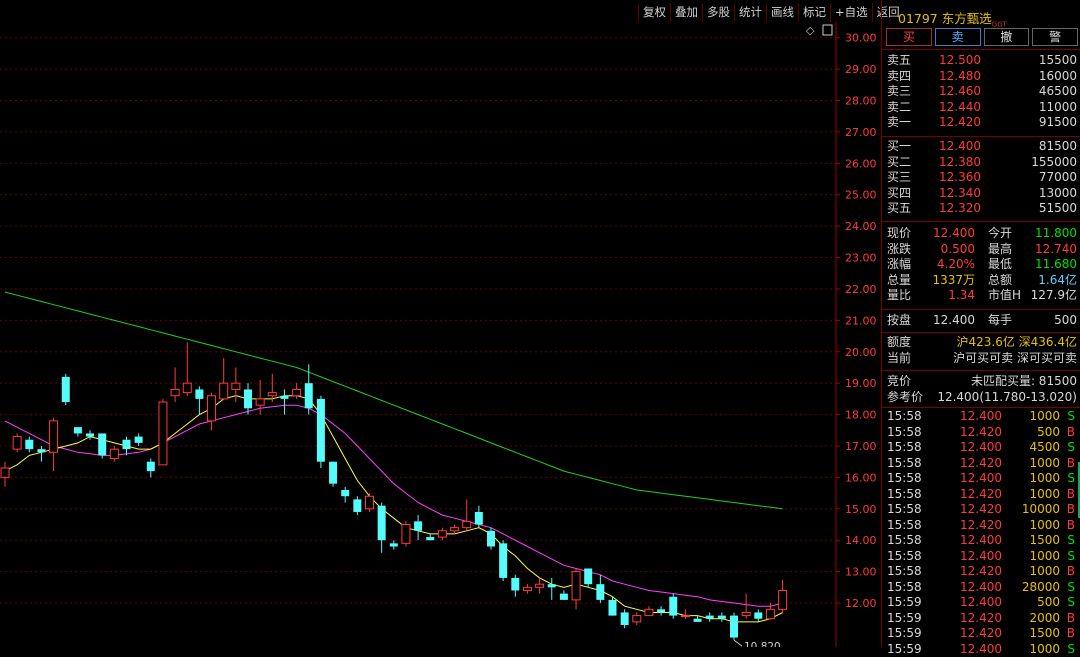  Describe the element at coordinates (918, 18) in the screenshot. I see `stock-code: 01797` at that location.